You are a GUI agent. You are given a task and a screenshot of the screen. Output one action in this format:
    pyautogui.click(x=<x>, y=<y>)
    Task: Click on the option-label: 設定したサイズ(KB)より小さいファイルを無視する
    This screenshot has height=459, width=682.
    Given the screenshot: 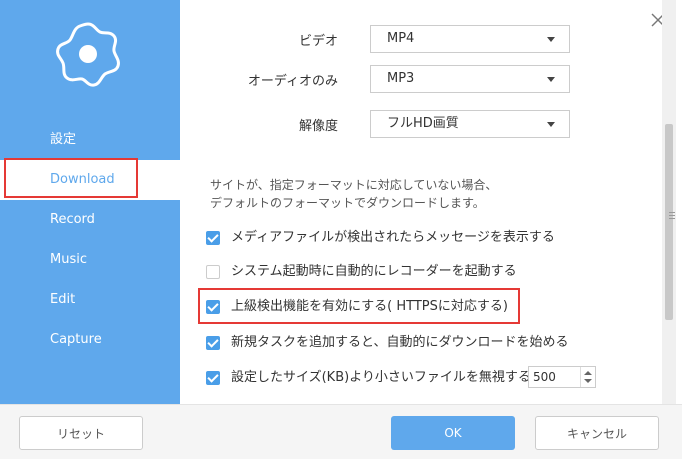 What is the action you would take?
    pyautogui.click(x=381, y=377)
    